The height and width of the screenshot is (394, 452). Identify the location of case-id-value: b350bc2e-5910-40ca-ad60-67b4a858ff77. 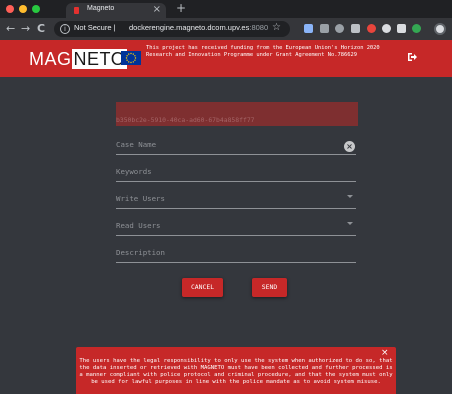
(185, 120).